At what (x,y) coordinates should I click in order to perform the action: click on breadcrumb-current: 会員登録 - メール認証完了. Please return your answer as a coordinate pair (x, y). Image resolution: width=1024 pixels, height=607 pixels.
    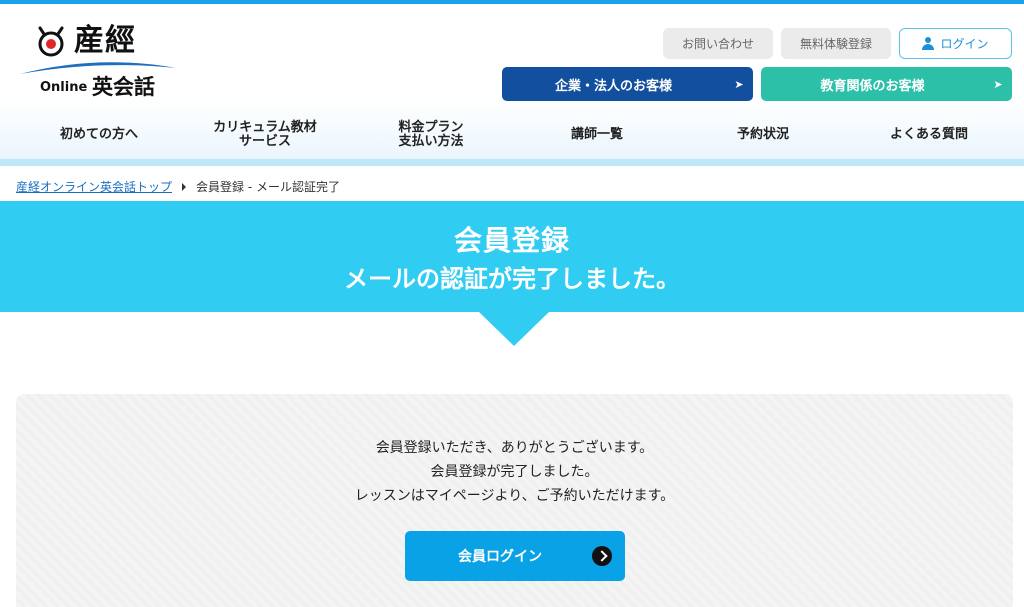
    Looking at the image, I should click on (268, 187).